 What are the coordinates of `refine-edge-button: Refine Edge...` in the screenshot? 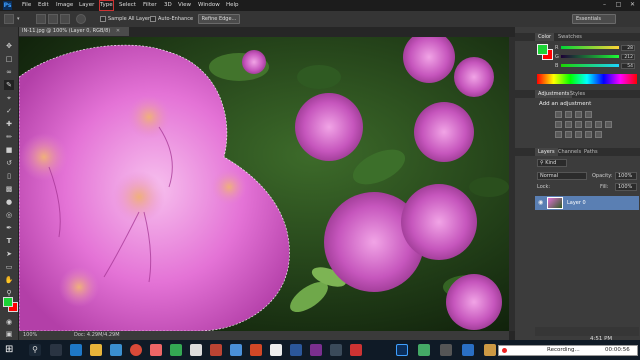 It's located at (219, 19).